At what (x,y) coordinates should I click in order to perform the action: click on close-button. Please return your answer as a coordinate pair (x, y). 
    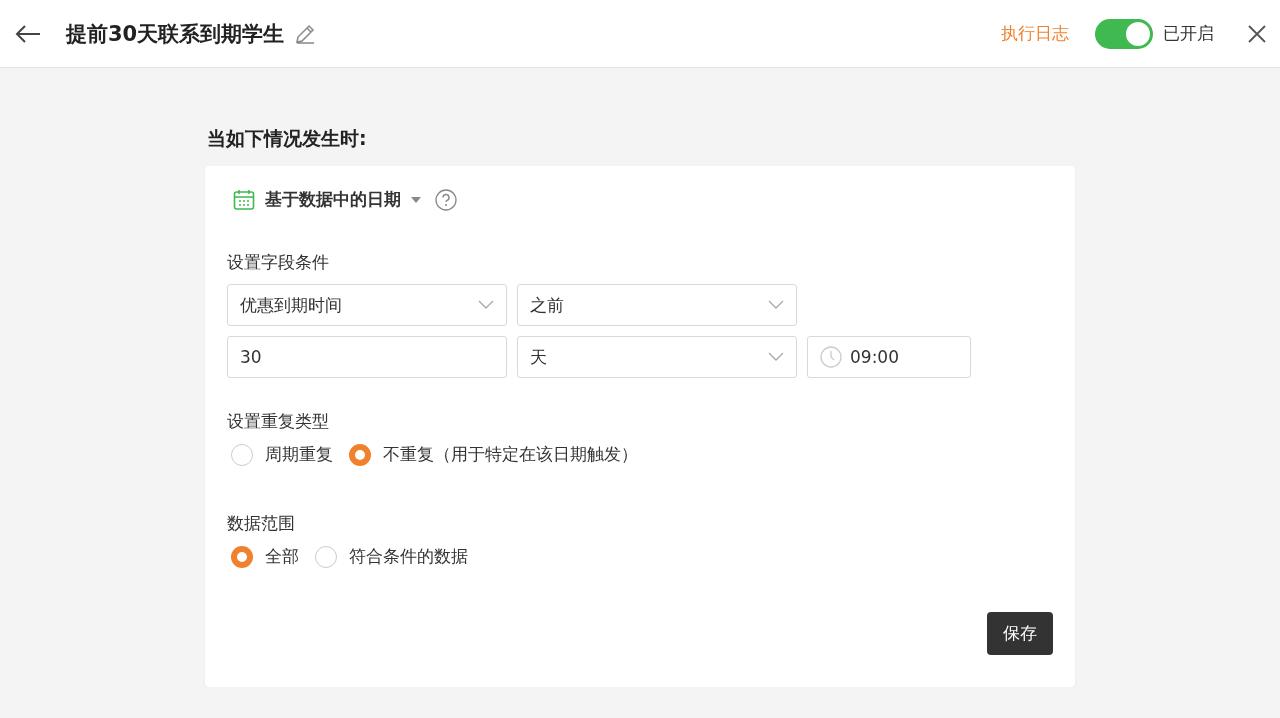
    Looking at the image, I should click on (1257, 33).